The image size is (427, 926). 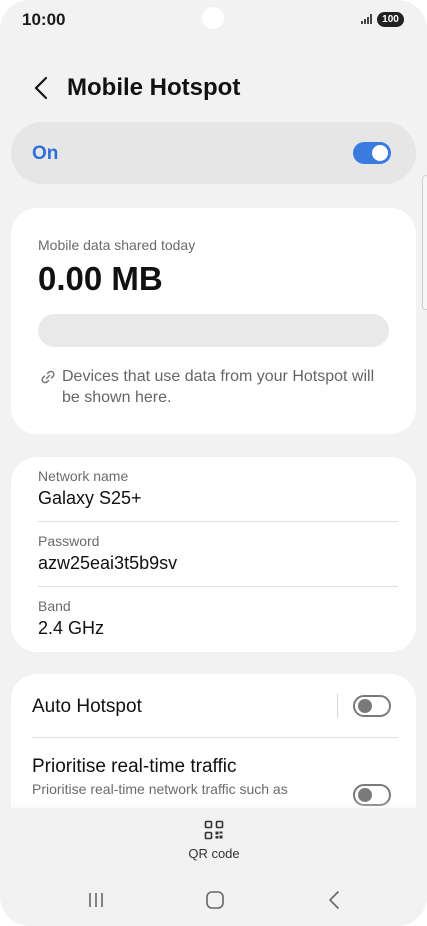 I want to click on field-value: Galaxy S25+, so click(x=90, y=498).